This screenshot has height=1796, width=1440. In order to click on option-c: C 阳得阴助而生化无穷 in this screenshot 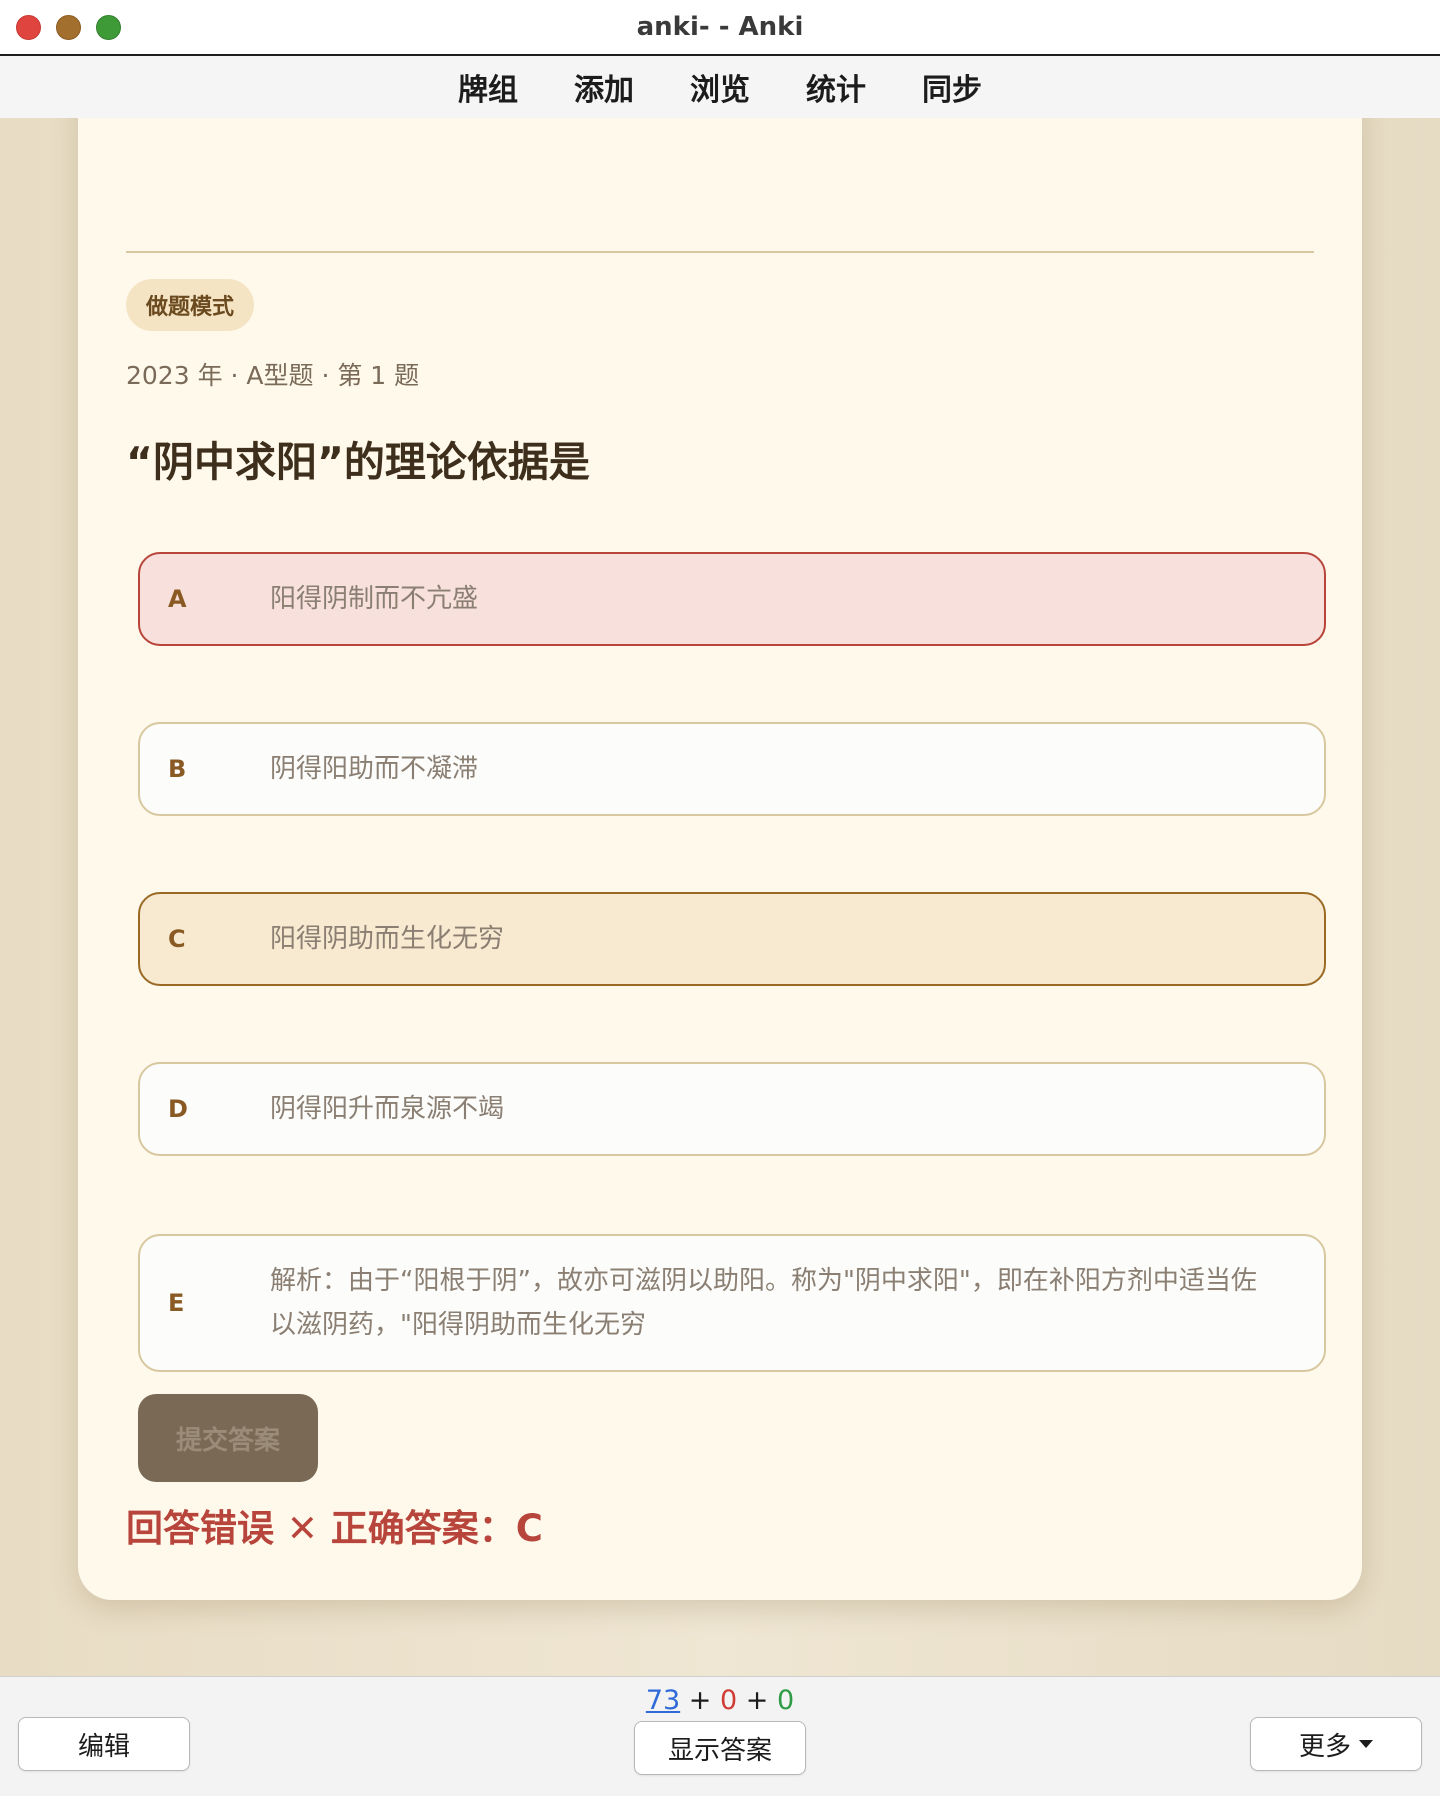, I will do `click(732, 939)`.